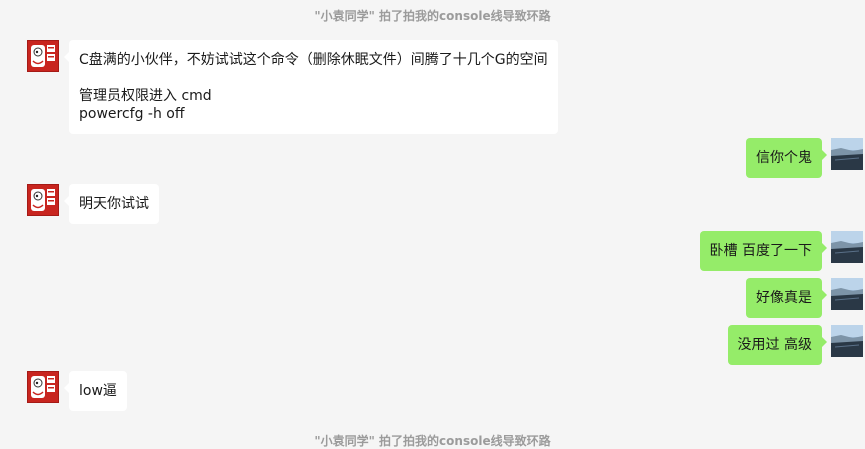 This screenshot has width=865, height=449. I want to click on message-bubble-2: 信你个鬼, so click(786, 158).